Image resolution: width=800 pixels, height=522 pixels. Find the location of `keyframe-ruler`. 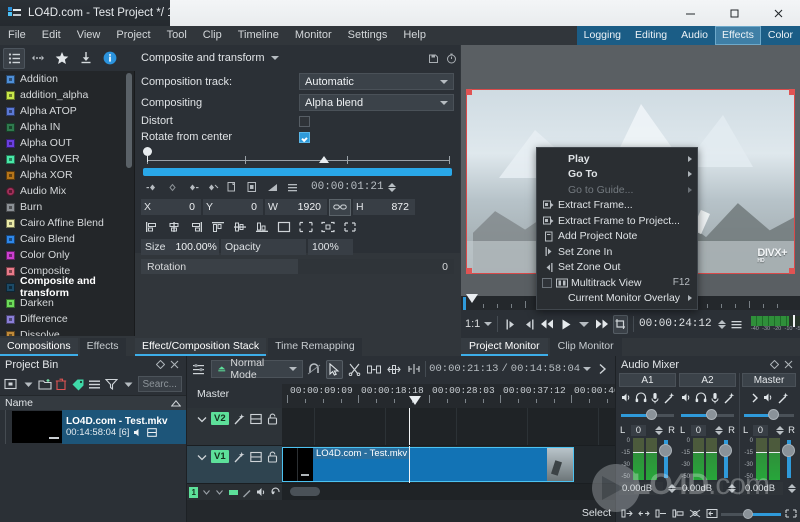

keyframe-ruler is located at coordinates (297, 157).